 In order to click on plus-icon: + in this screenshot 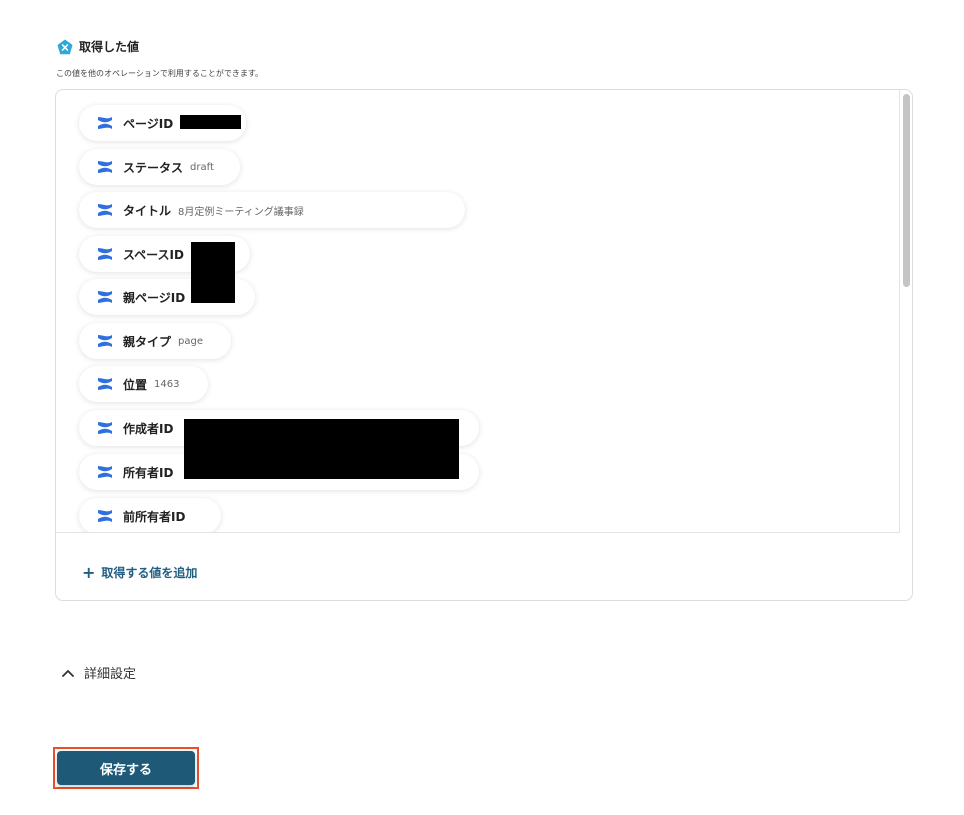, I will do `click(89, 572)`.